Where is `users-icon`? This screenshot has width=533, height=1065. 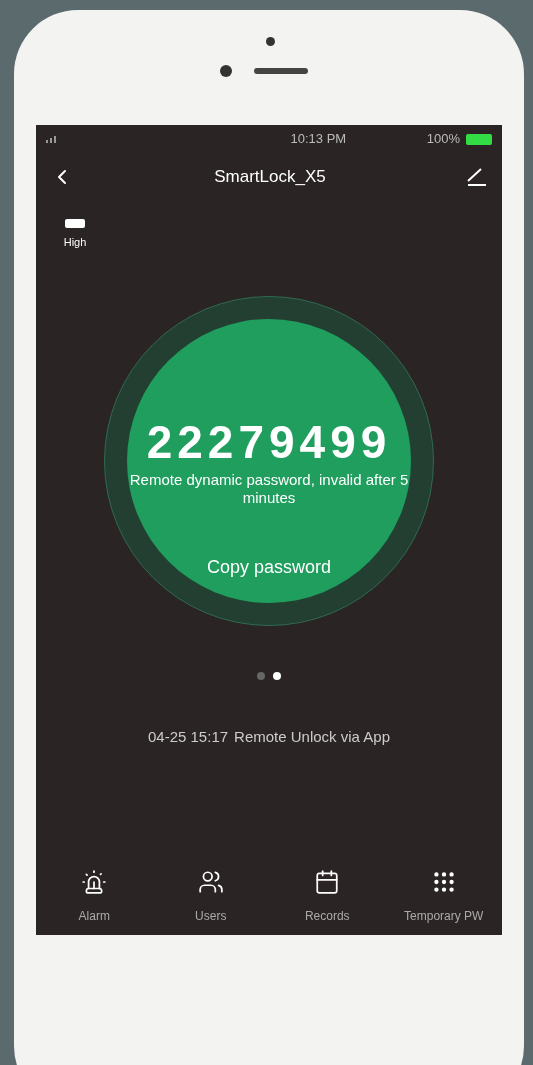
users-icon is located at coordinates (210, 882).